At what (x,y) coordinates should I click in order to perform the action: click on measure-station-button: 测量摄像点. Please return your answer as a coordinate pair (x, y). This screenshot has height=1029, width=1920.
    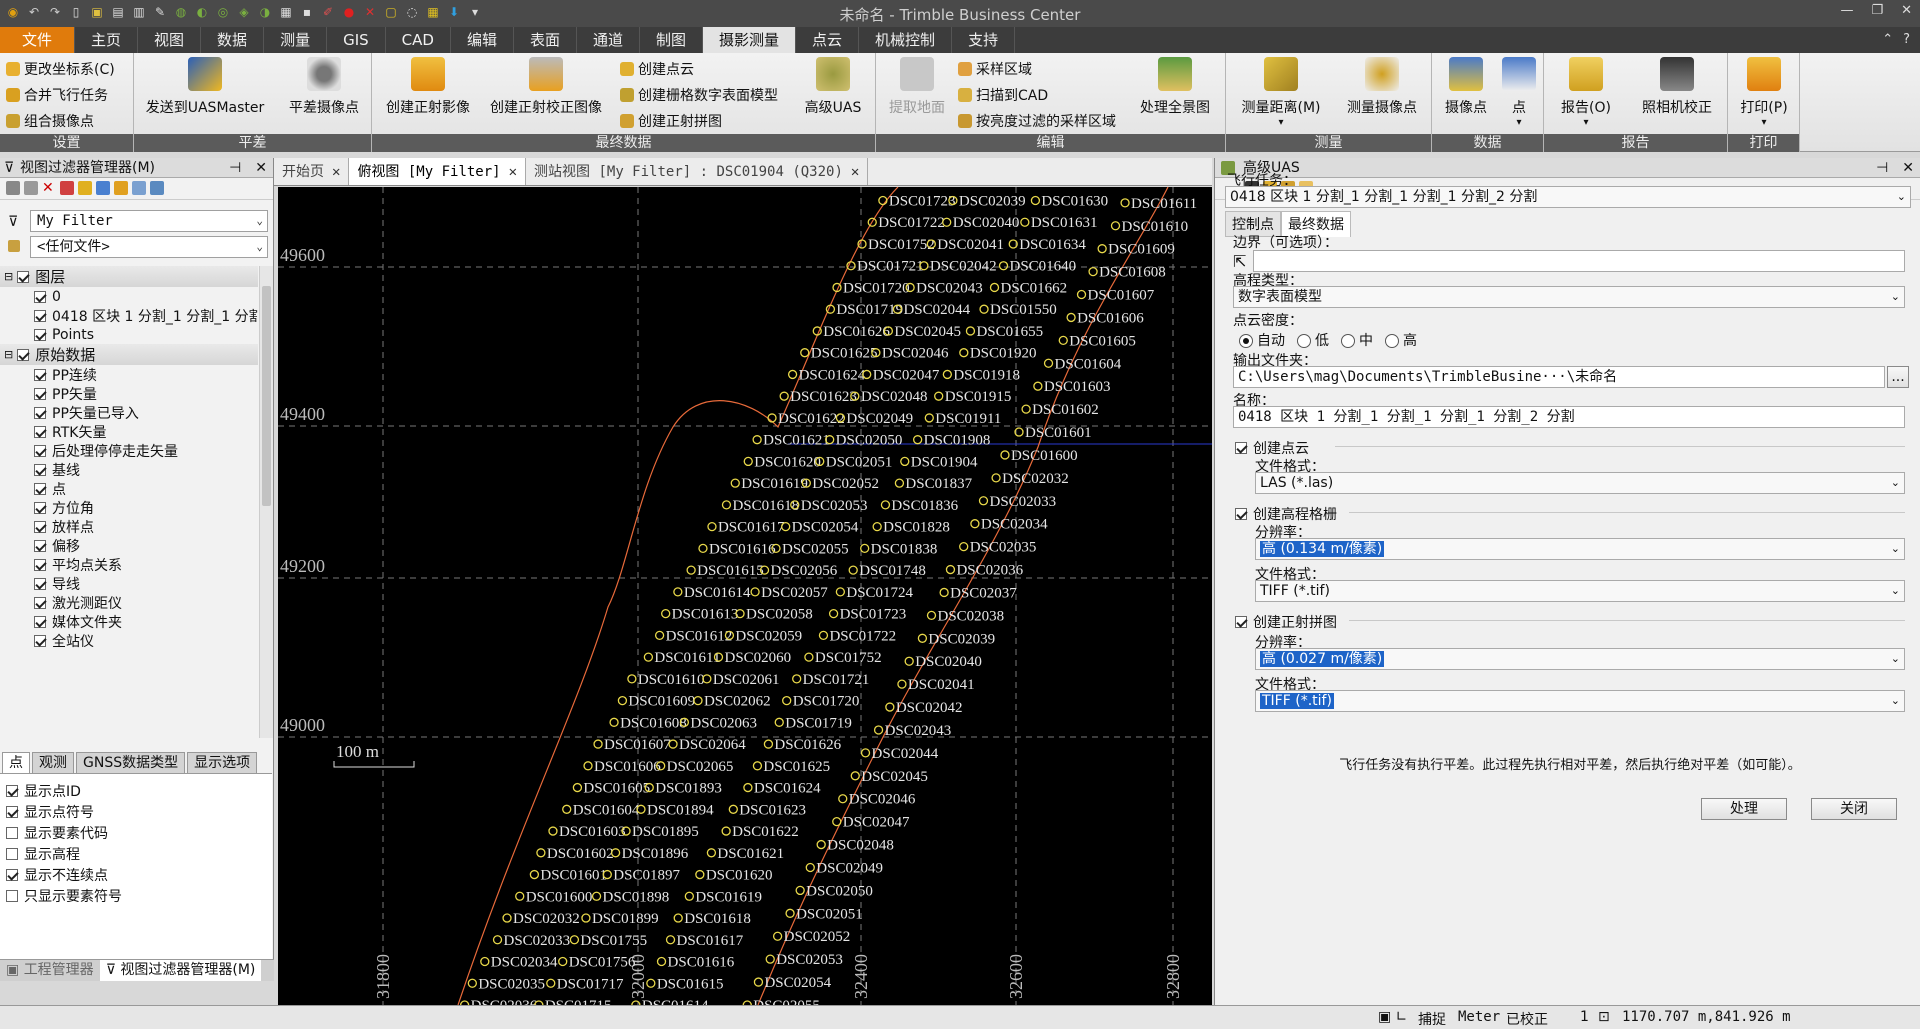
    Looking at the image, I should click on (1382, 87).